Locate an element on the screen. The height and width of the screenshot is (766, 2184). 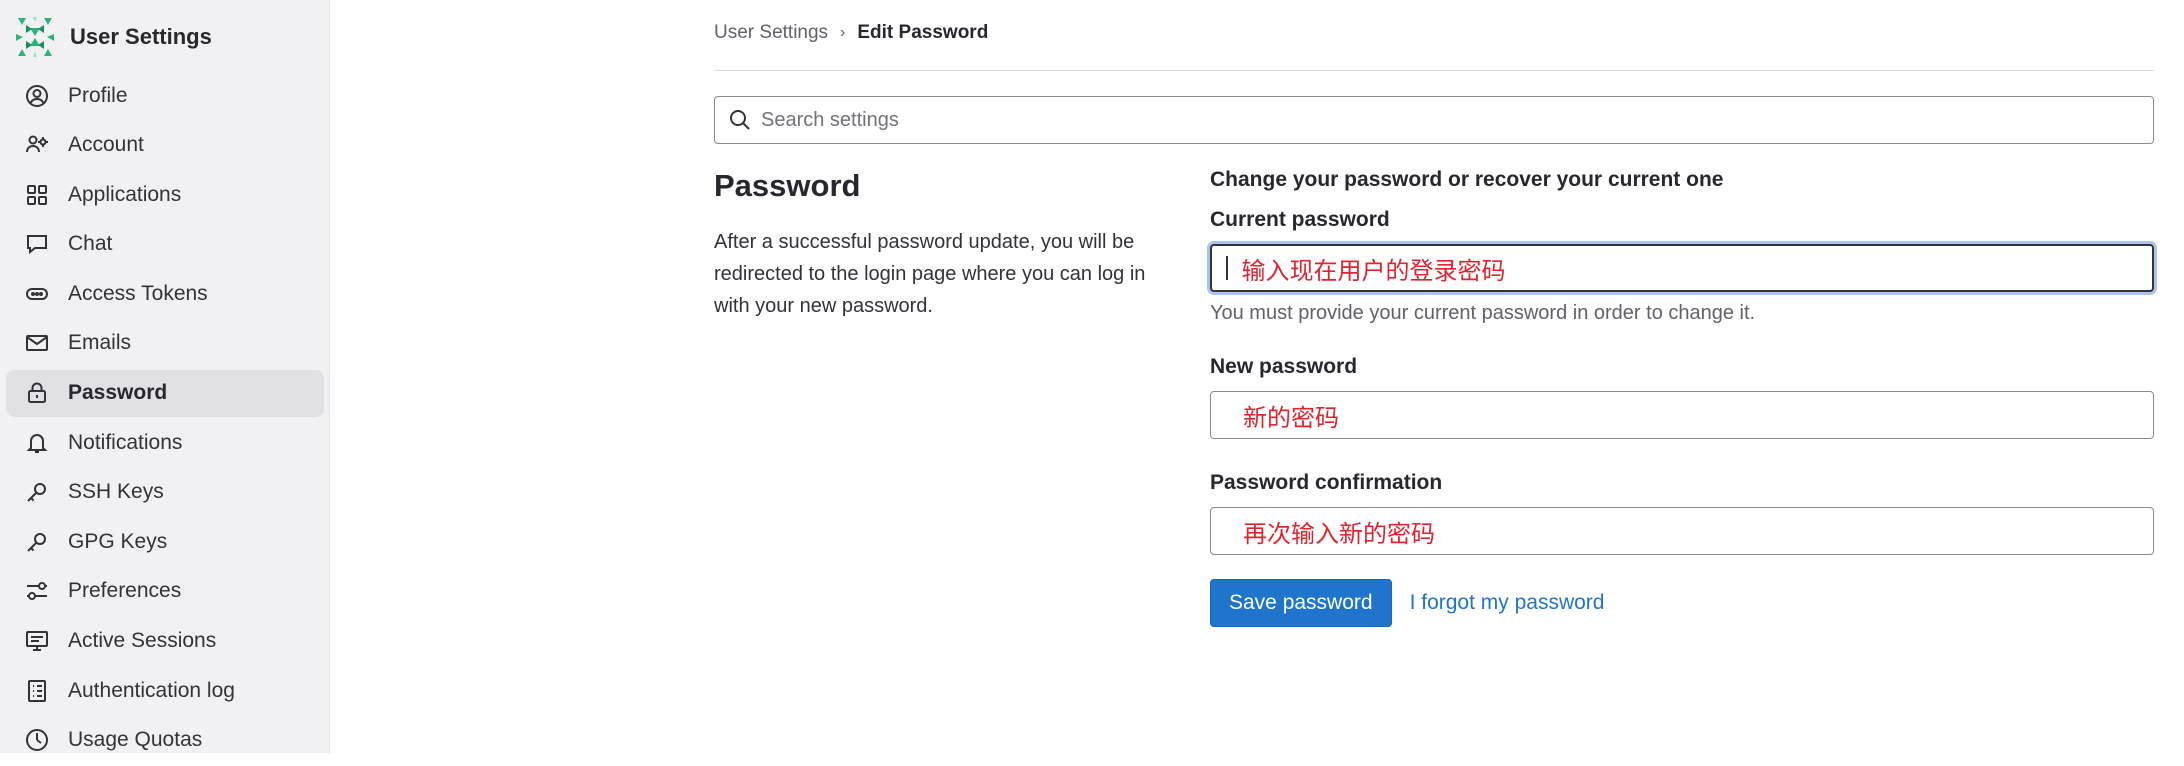
applications-icon is located at coordinates (37, 195).